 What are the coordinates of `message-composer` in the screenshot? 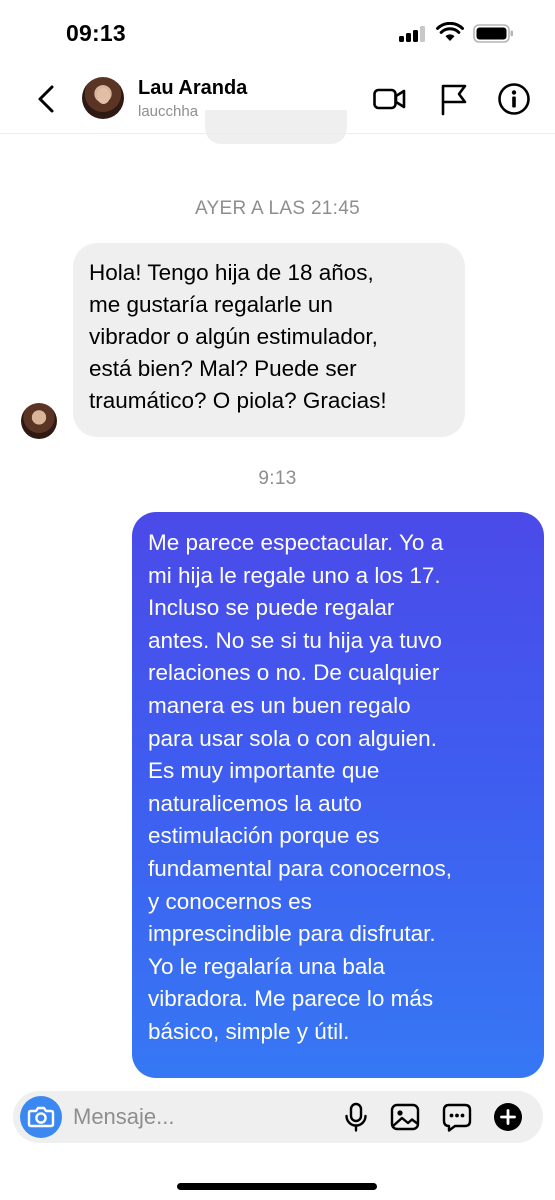 It's located at (278, 1117).